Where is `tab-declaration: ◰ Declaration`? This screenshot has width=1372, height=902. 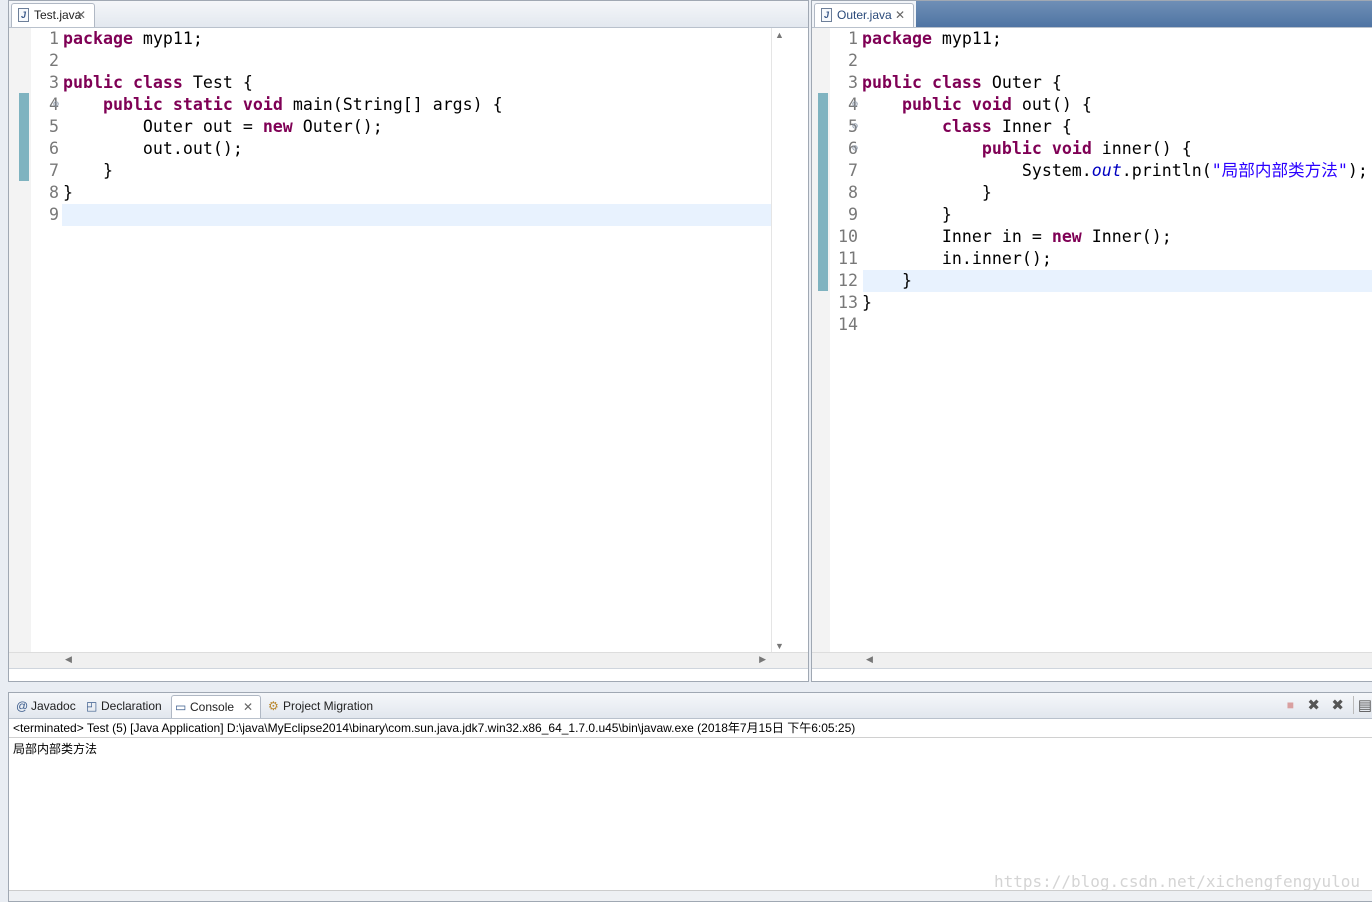
tab-declaration: ◰ Declaration is located at coordinates (127, 706).